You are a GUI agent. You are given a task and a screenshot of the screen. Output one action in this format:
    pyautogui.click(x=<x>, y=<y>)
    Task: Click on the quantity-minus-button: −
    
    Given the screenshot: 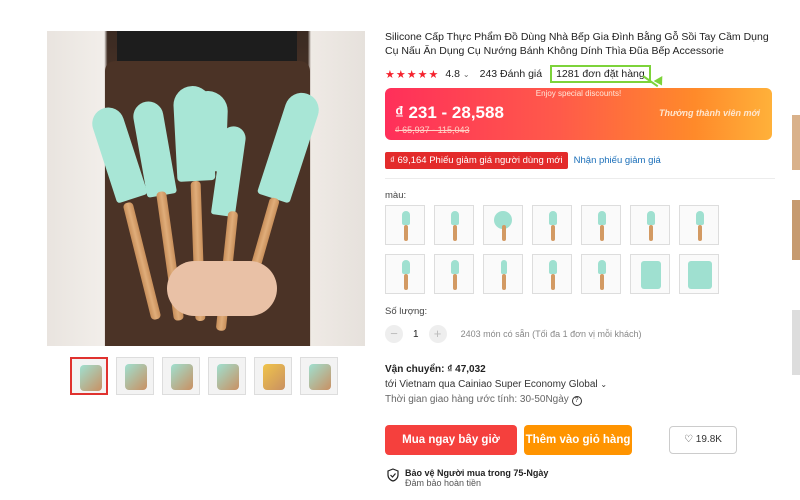 What is the action you would take?
    pyautogui.click(x=394, y=334)
    